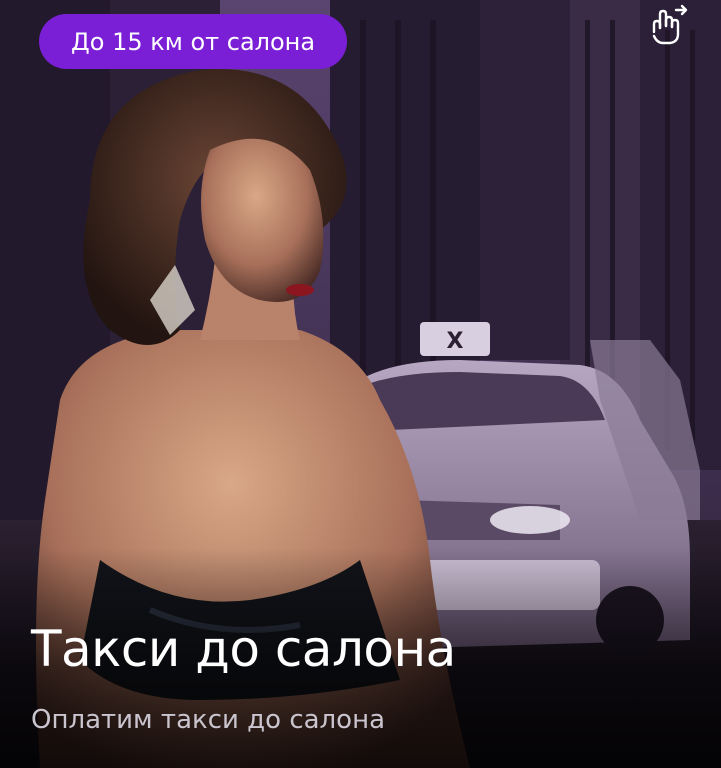 Image resolution: width=721 pixels, height=768 pixels. What do you see at coordinates (208, 720) in the screenshot?
I see `card-subtitle: Оплатим такси до салона` at bounding box center [208, 720].